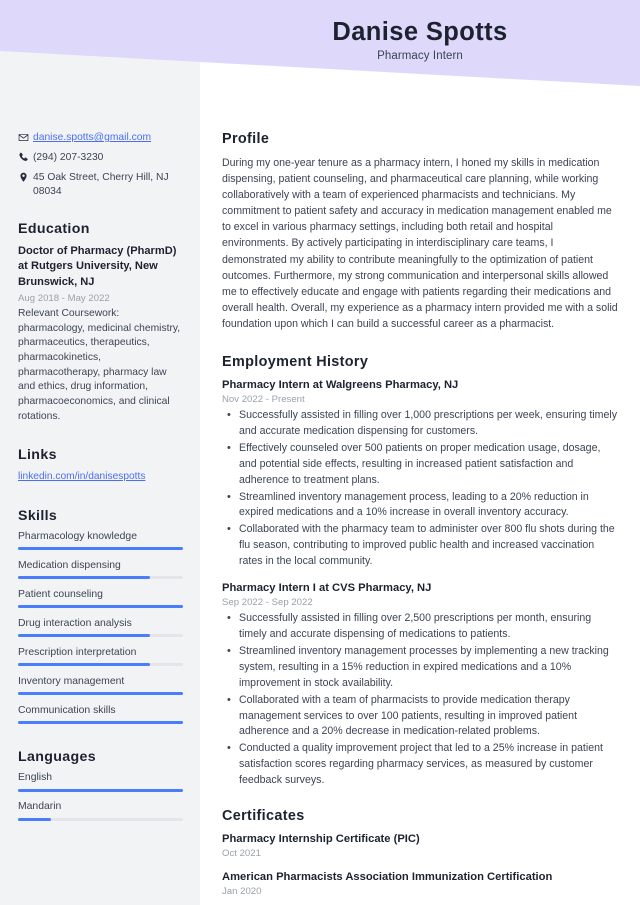  I want to click on links-heading: Links, so click(37, 454).